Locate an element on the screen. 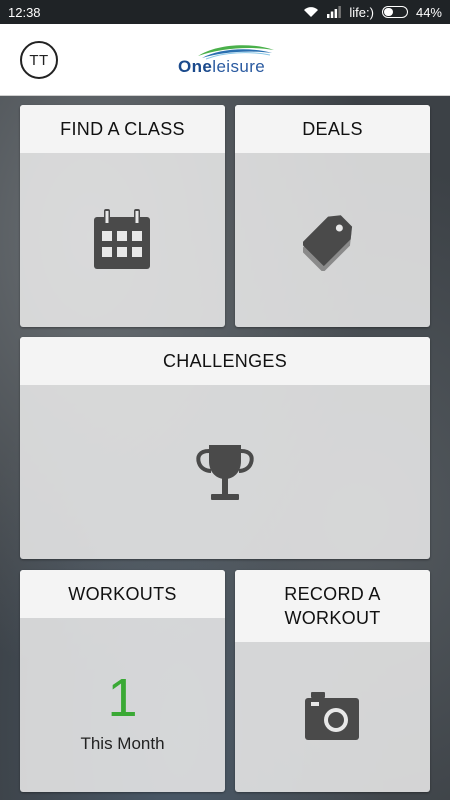  deals-title: DEALS is located at coordinates (332, 129).